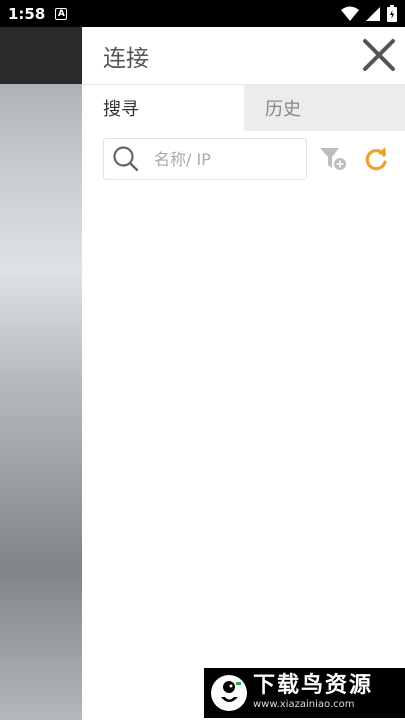 This screenshot has height=720, width=405. I want to click on watermark-title: 下载鸟资源, so click(313, 685).